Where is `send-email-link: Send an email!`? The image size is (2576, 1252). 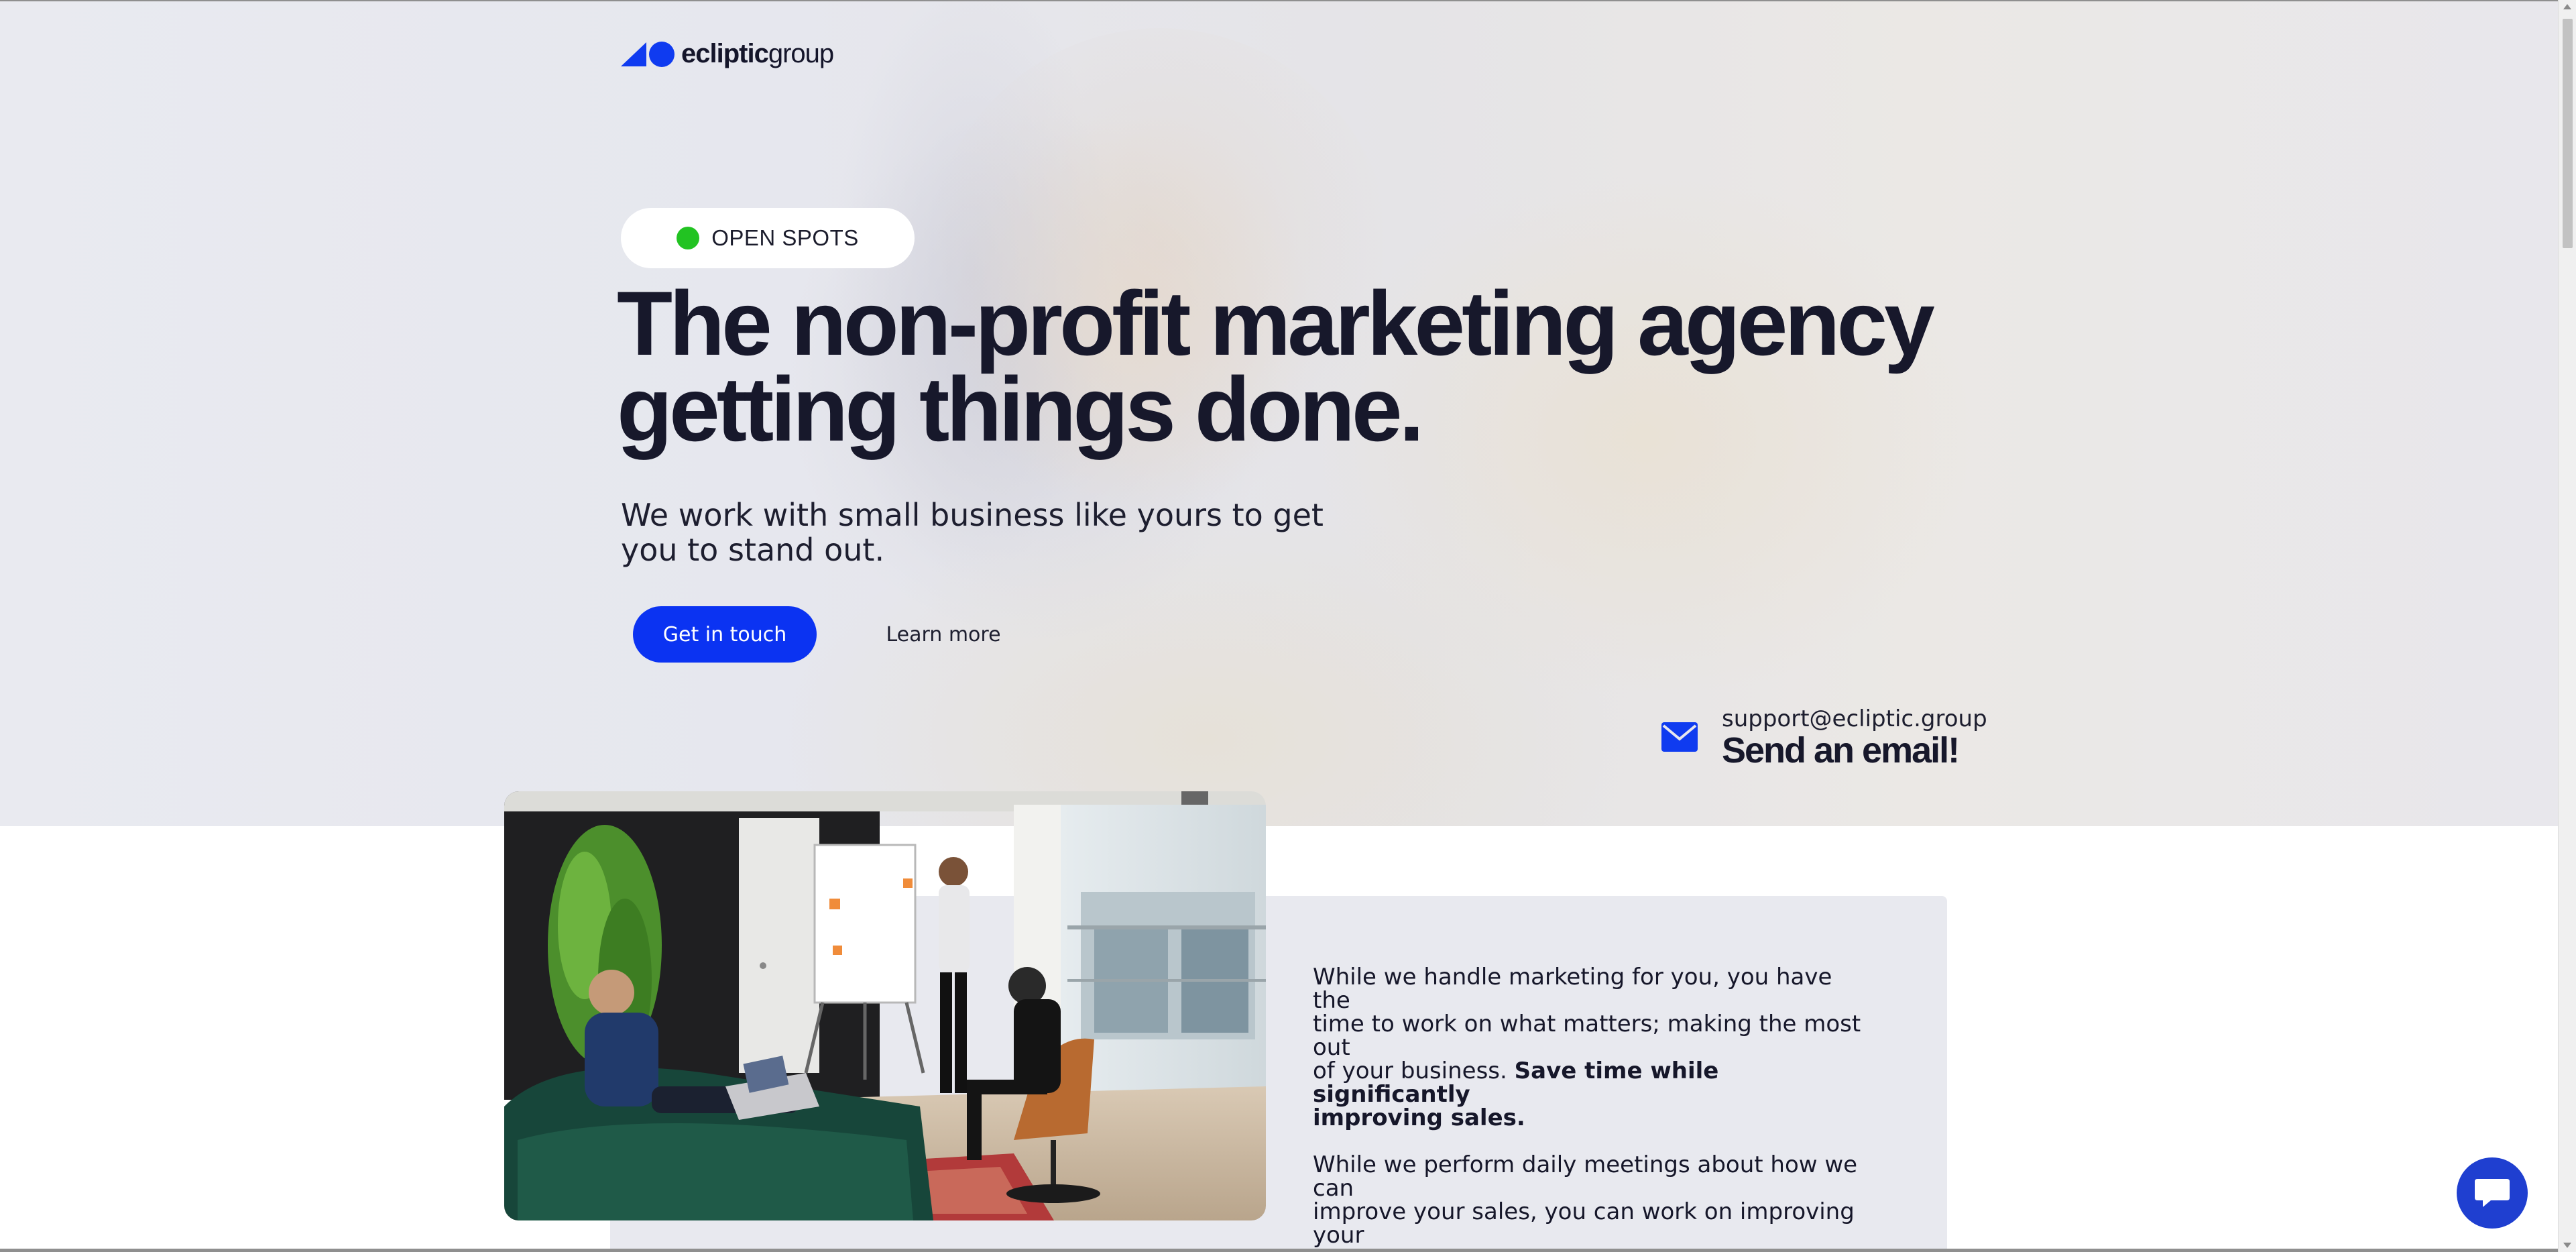
send-email-link: Send an email! is located at coordinates (1854, 750).